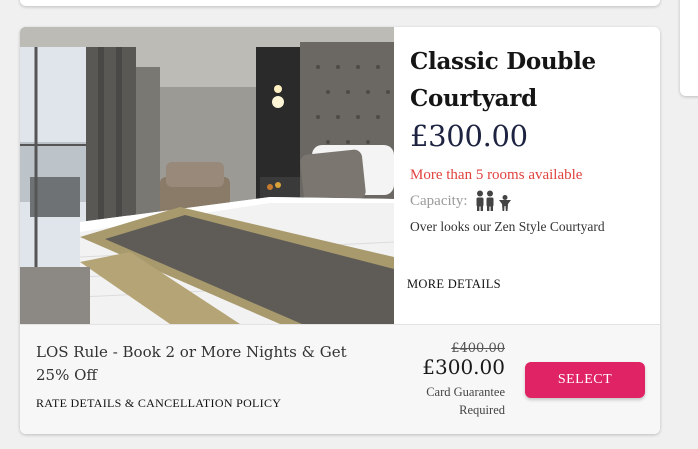  Describe the element at coordinates (463, 380) in the screenshot. I see `rate-price-block: £400.00 £300.00 Card Guarantee Required` at that location.